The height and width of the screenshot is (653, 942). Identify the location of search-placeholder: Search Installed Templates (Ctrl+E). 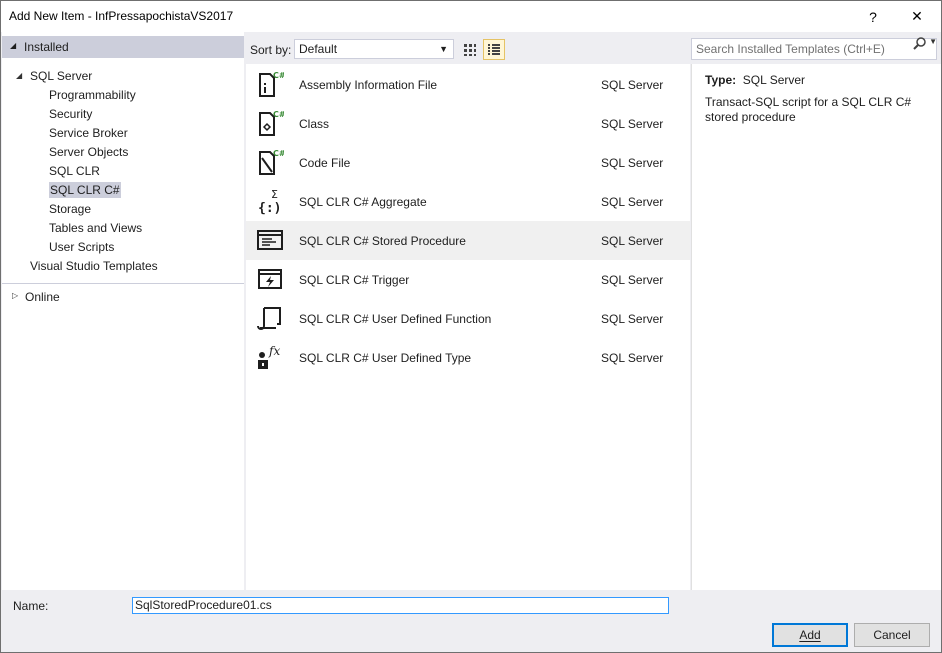
(790, 49).